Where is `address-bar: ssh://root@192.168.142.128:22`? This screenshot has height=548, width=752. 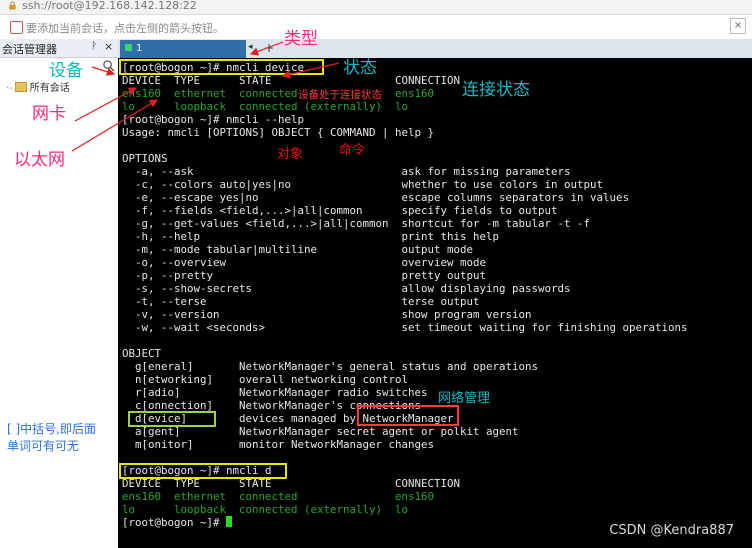
address-bar: ssh://root@192.168.142.128:22 is located at coordinates (376, 7).